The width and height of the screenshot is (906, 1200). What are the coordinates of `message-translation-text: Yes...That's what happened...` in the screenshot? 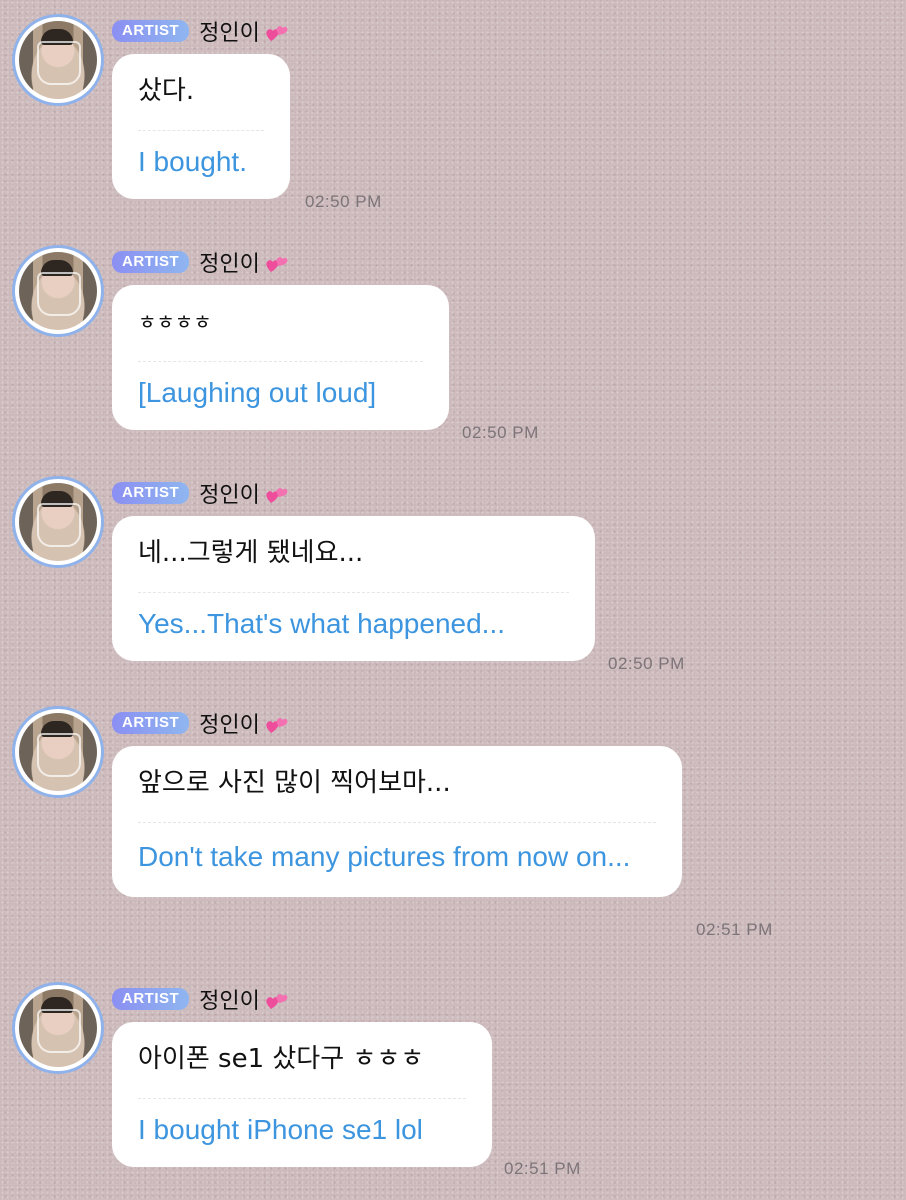 It's located at (322, 623).